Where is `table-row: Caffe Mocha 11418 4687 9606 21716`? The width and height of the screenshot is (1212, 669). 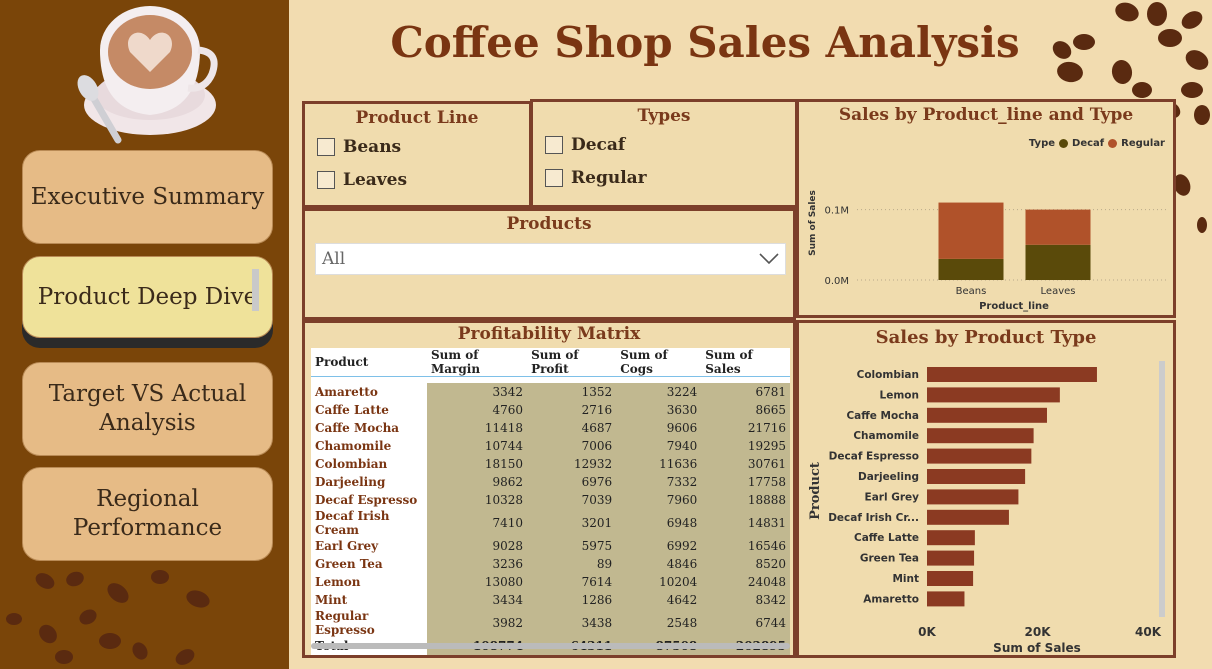
table-row: Caffe Mocha 11418 4687 9606 21716 is located at coordinates (550, 427).